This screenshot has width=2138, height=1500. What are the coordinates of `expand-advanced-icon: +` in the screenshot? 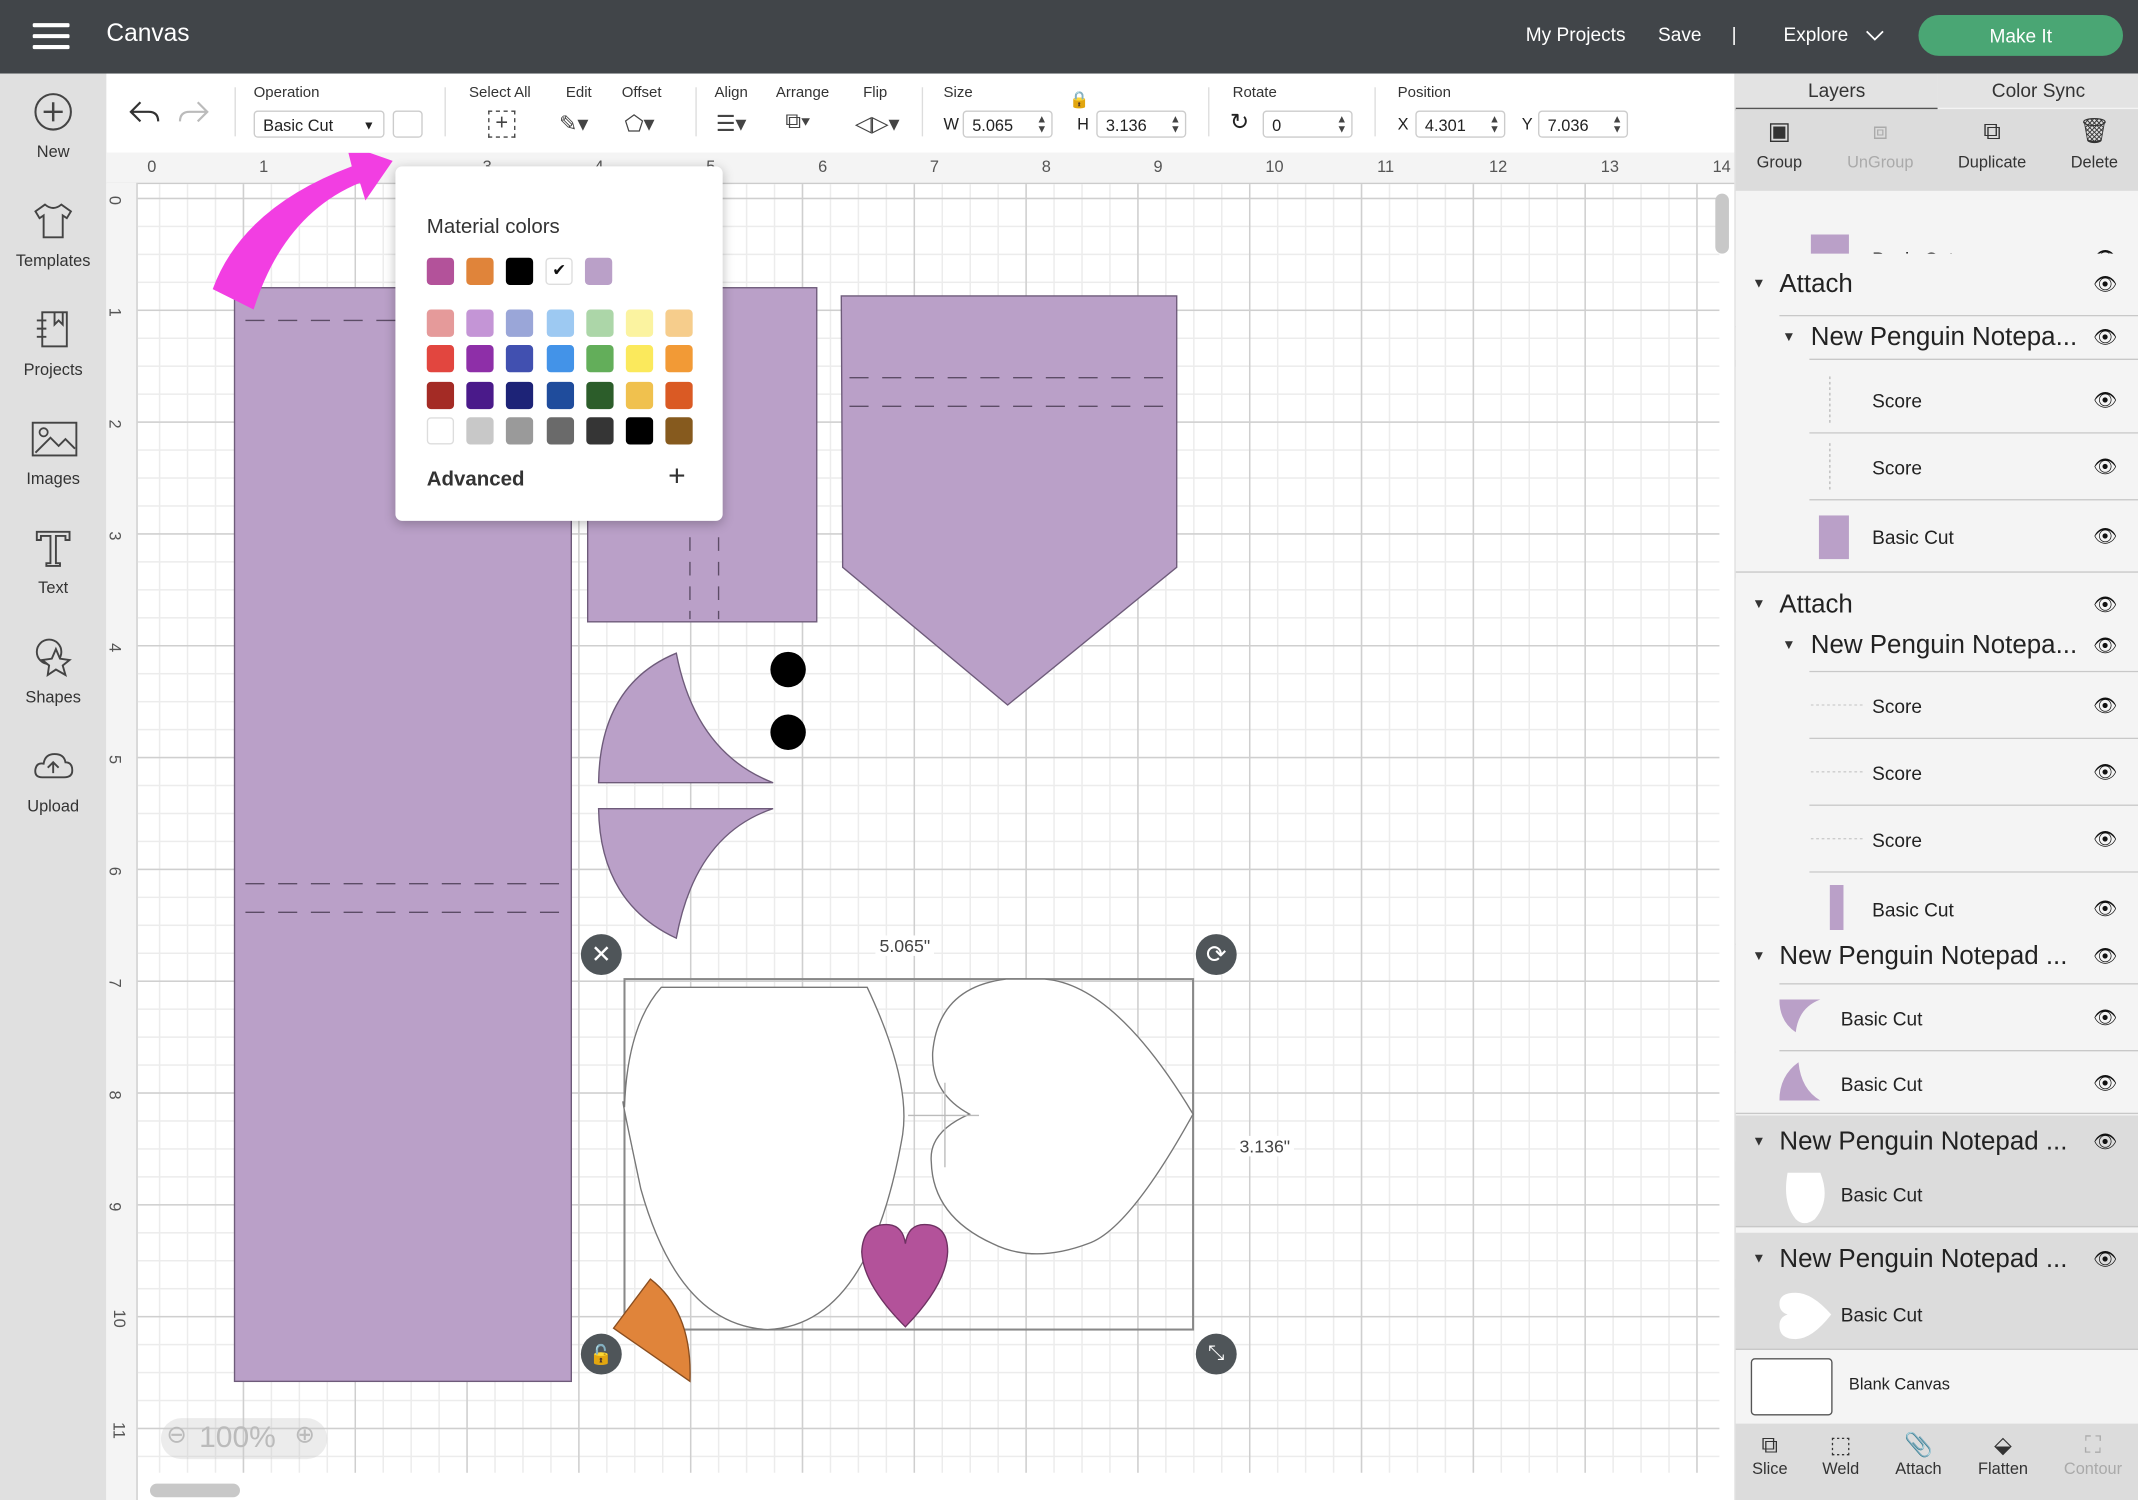 It's located at (677, 475).